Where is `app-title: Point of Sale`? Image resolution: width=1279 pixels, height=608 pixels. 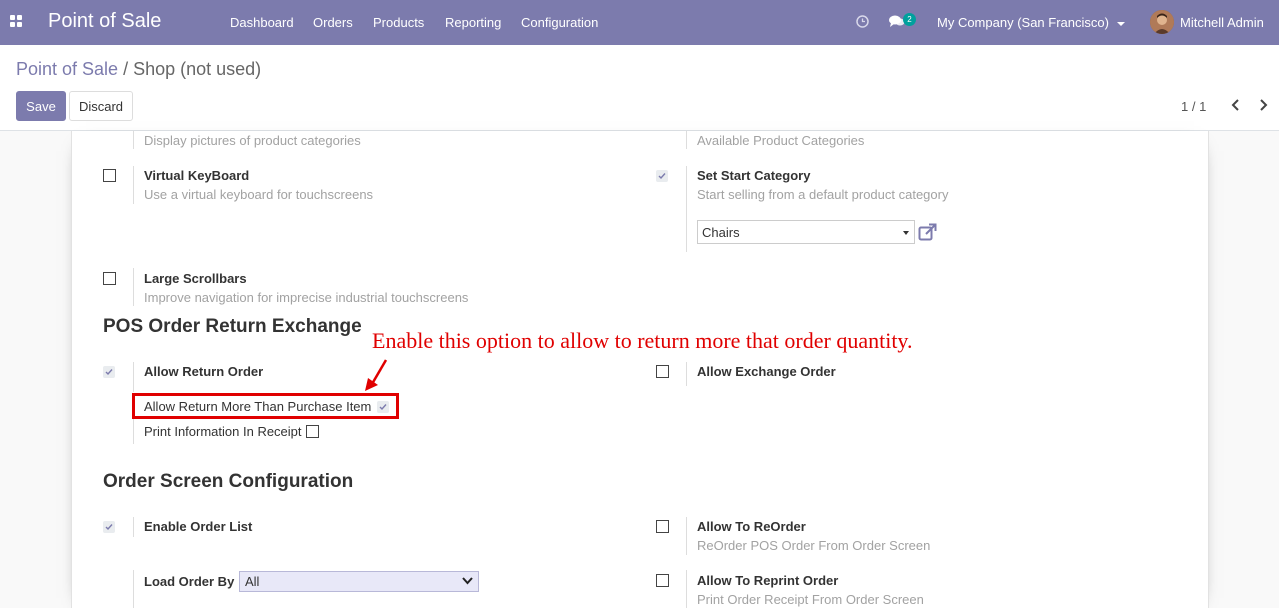
app-title: Point of Sale is located at coordinates (104, 21).